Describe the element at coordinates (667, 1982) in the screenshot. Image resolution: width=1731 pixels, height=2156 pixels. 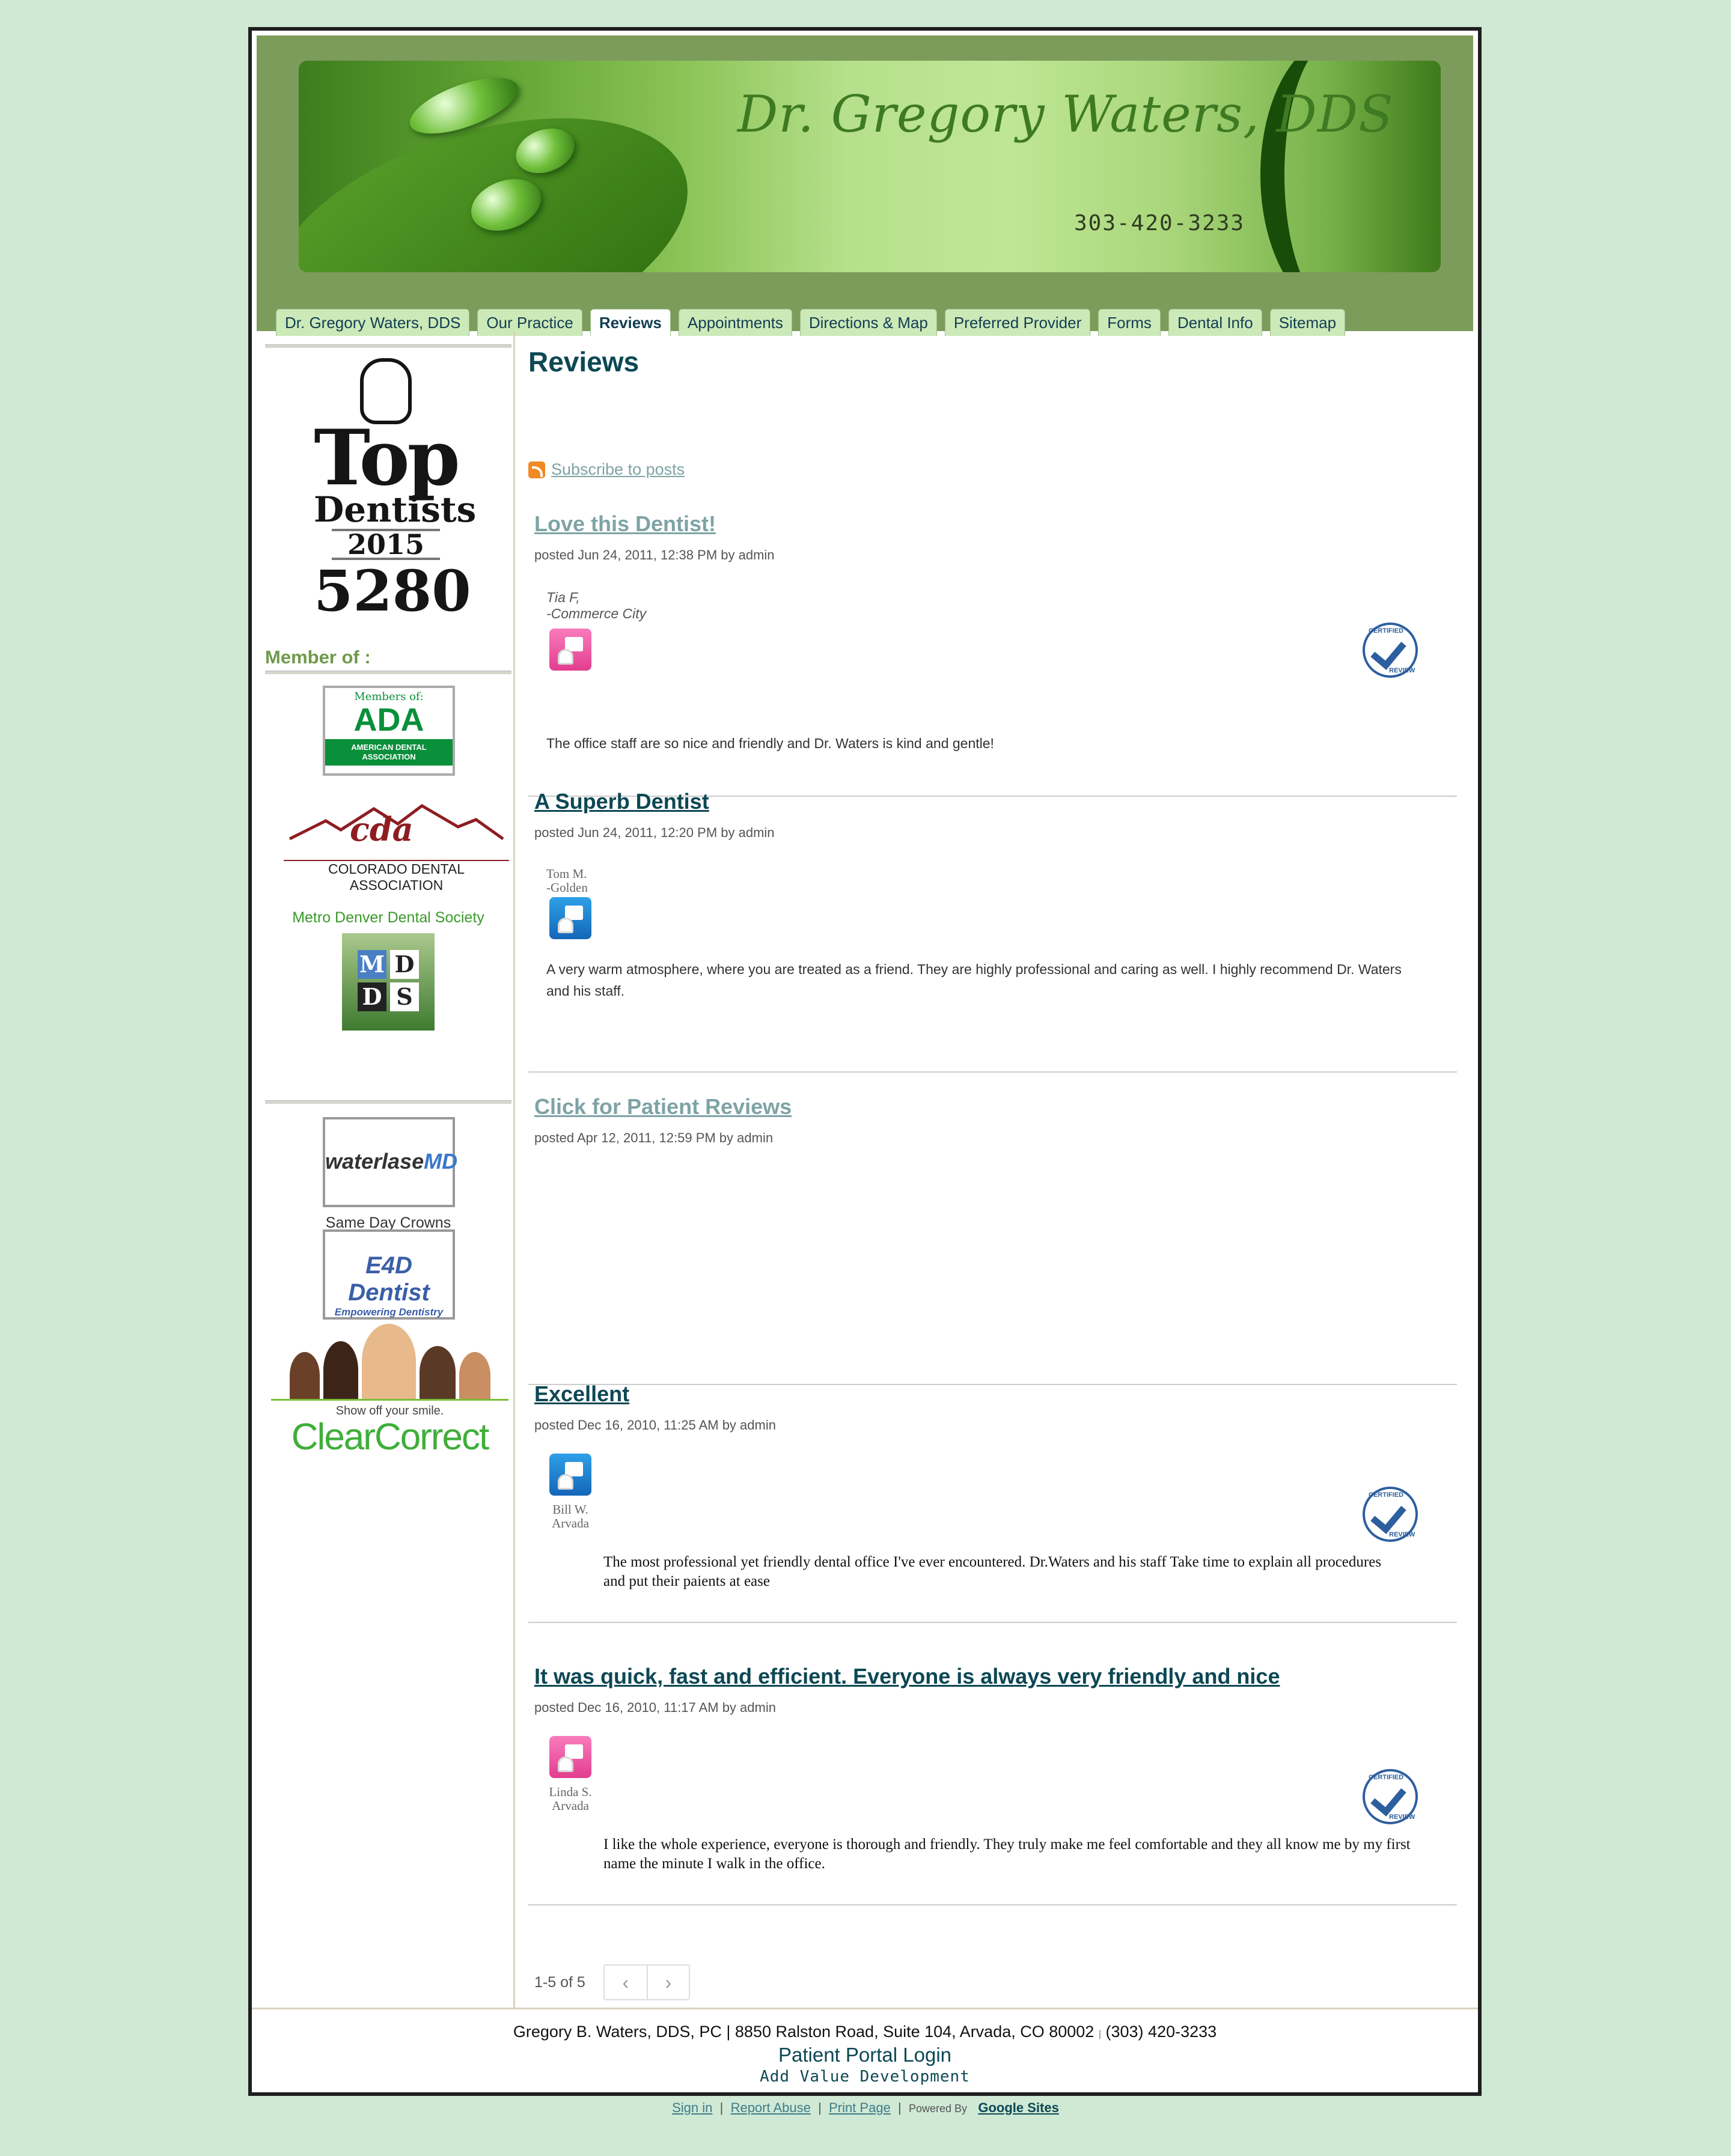
I see `next-page-button: ›` at that location.